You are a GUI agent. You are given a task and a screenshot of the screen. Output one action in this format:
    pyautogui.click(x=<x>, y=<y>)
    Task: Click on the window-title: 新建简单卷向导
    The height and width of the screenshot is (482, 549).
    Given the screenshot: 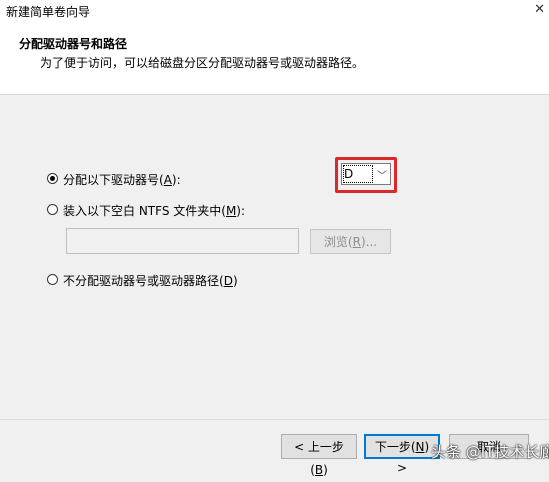 What is the action you would take?
    pyautogui.click(x=48, y=12)
    